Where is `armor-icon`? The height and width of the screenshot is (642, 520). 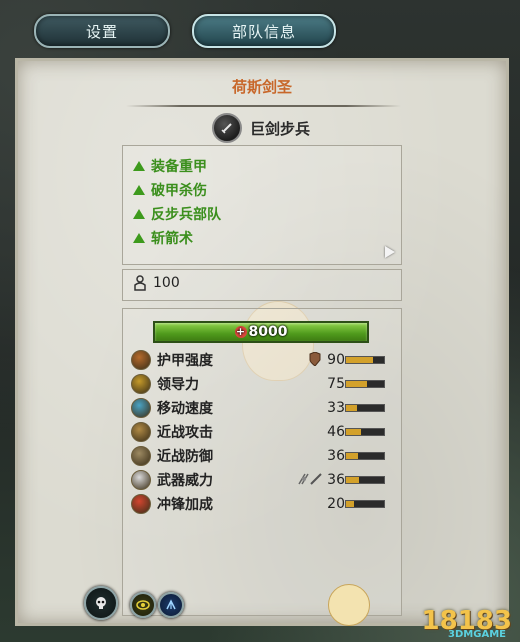 armor-icon is located at coordinates (141, 360).